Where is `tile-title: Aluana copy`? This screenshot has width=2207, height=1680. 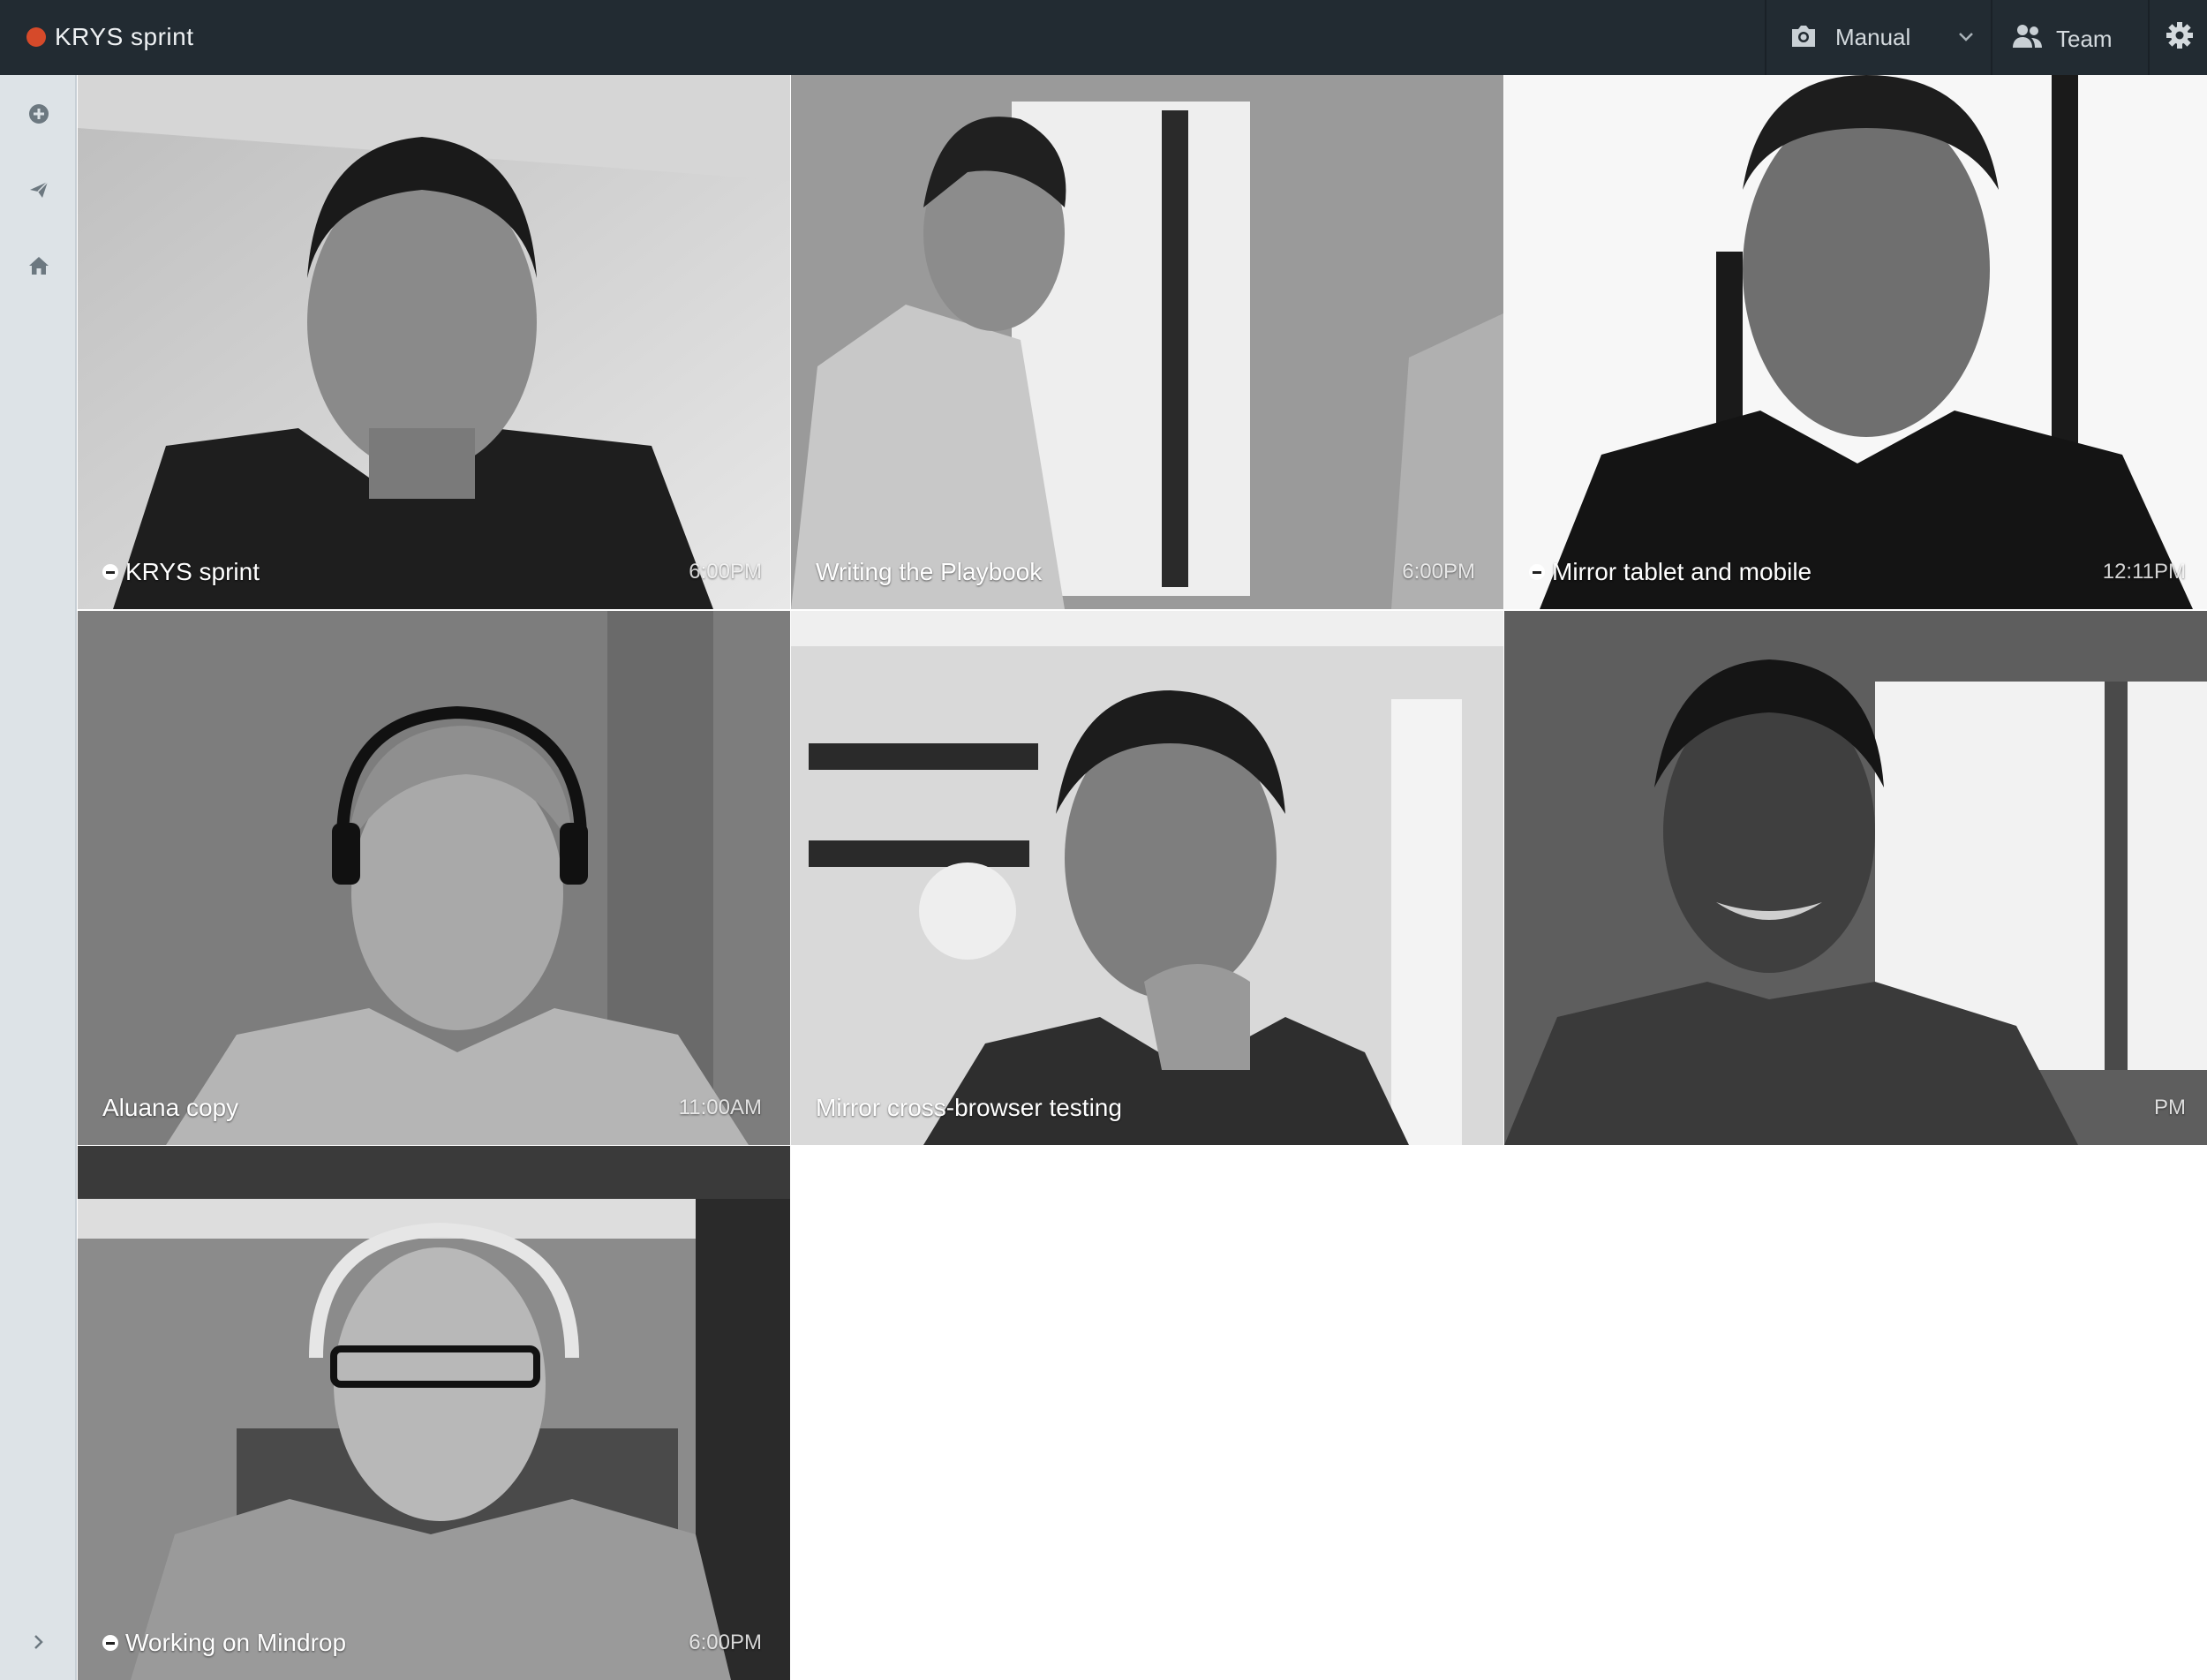
tile-title: Aluana copy is located at coordinates (170, 1107).